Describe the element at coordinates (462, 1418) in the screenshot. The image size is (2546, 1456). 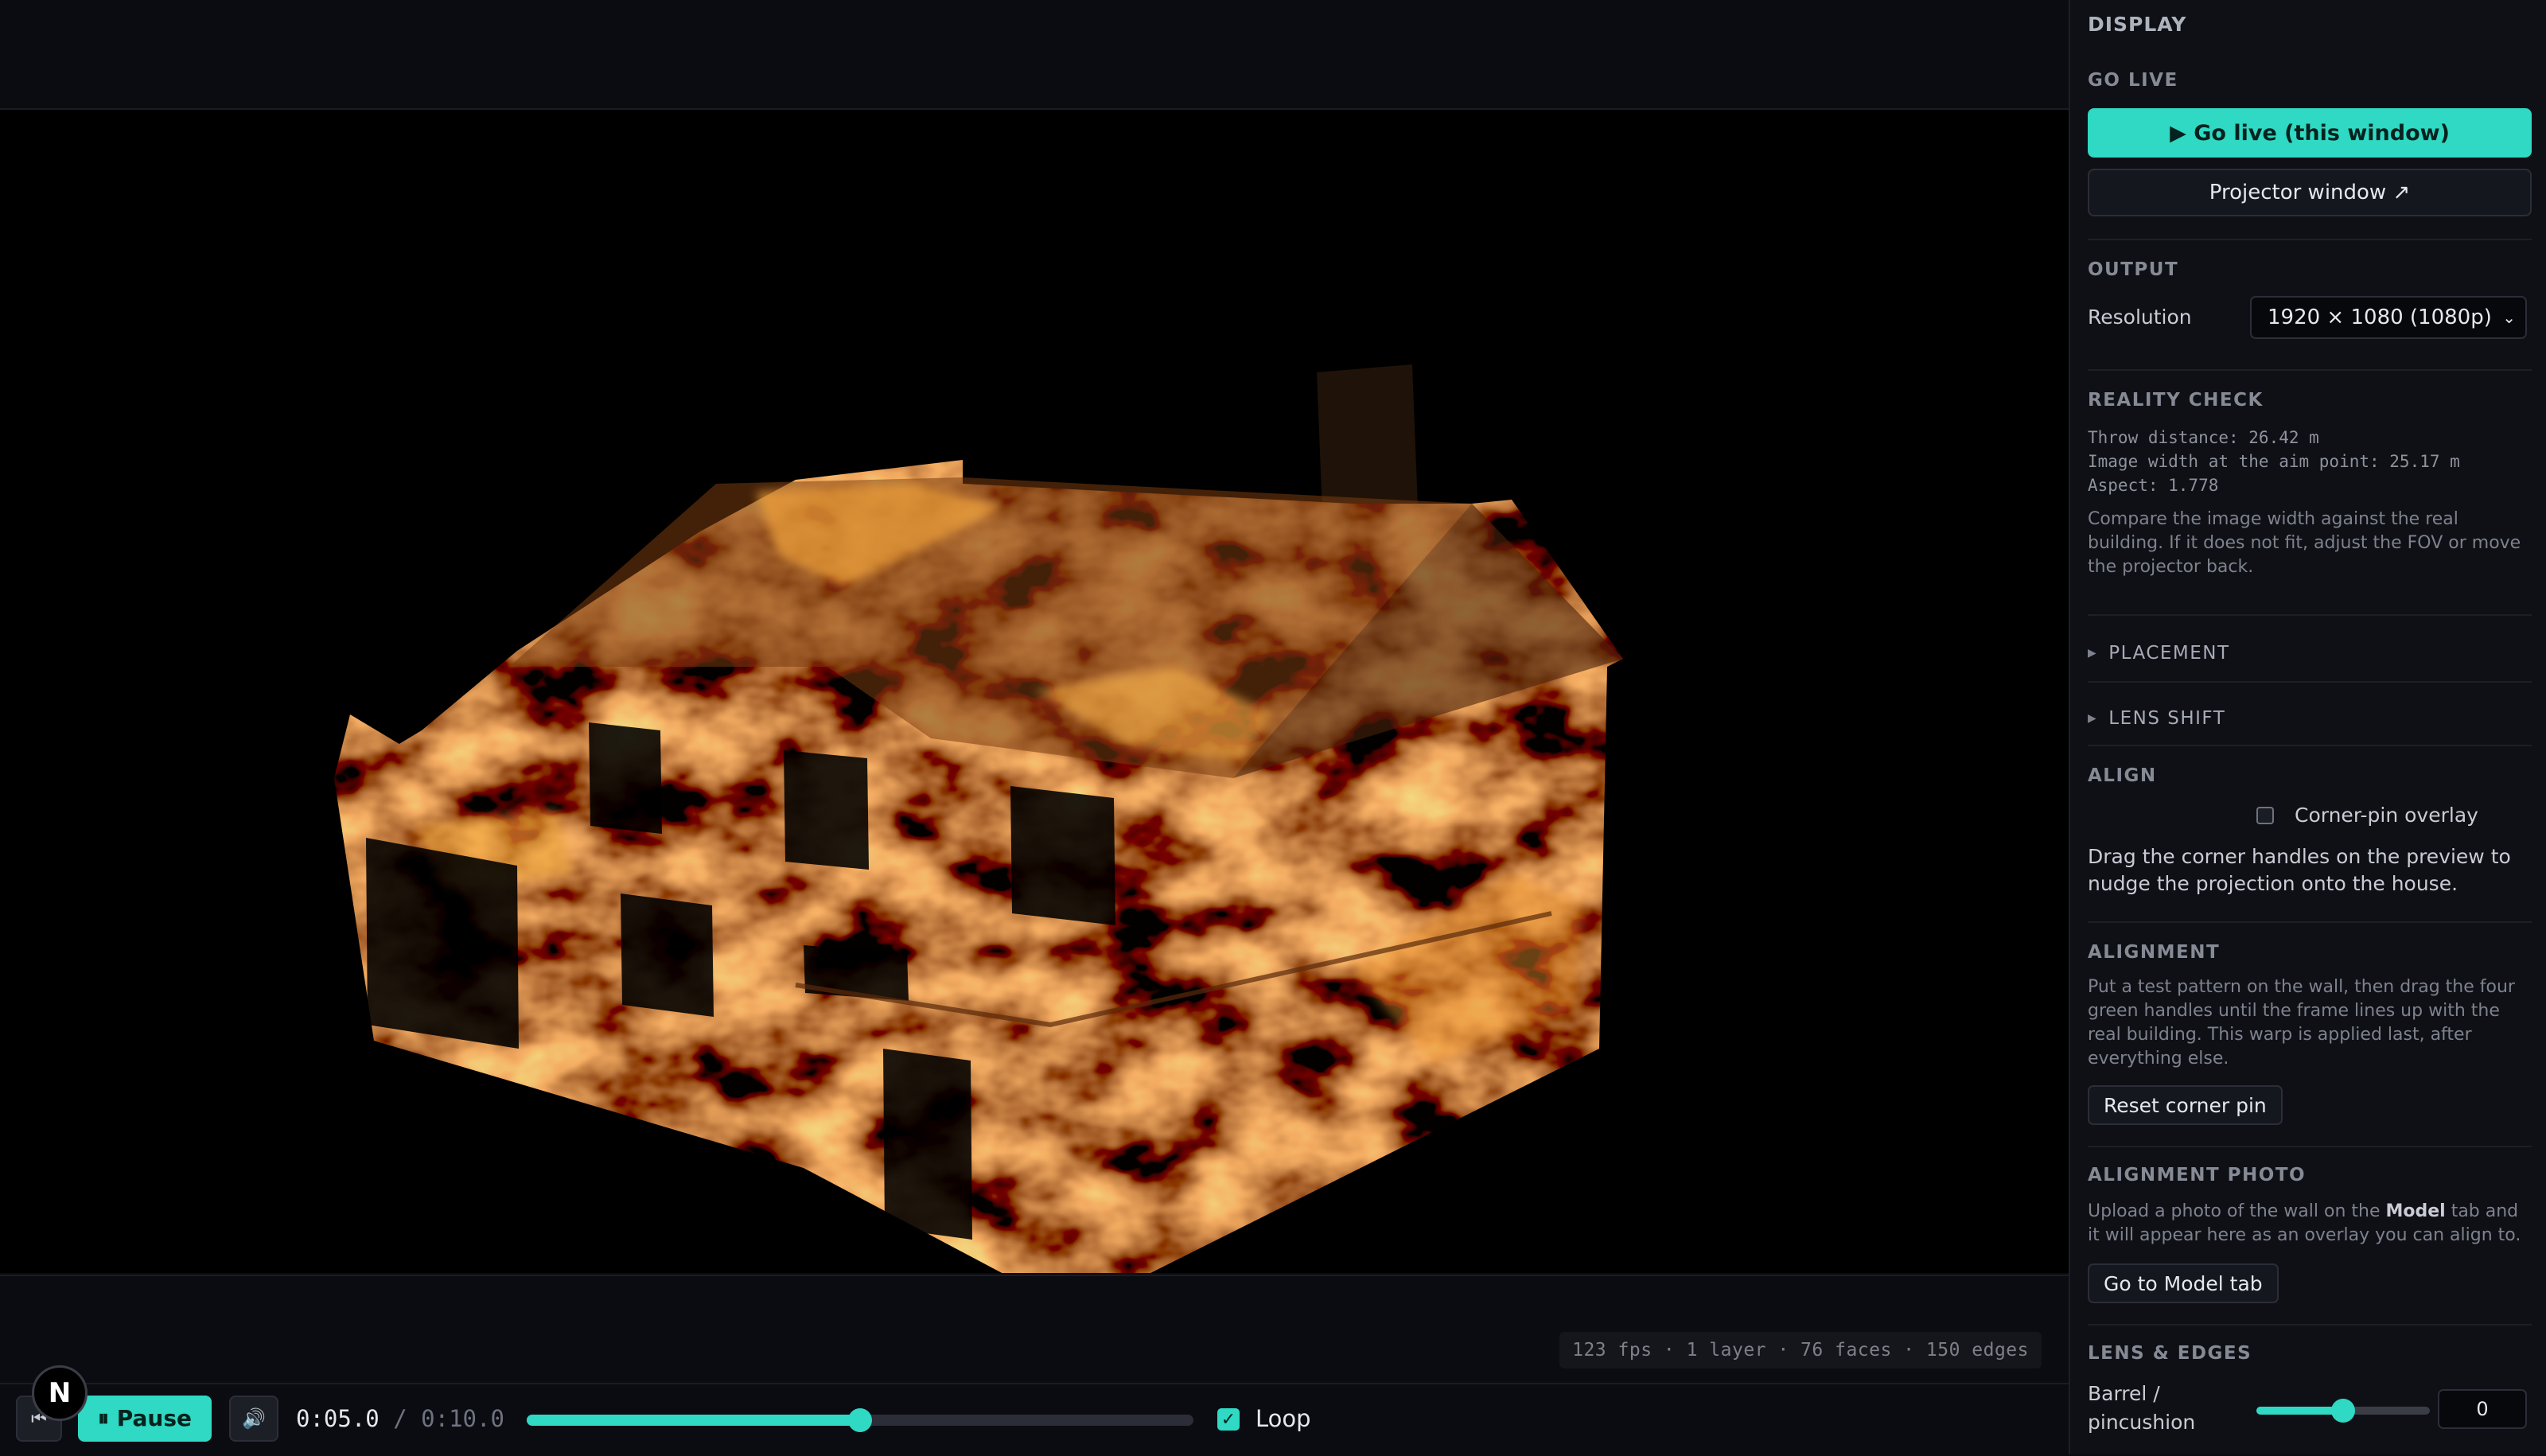
I see `time-duration: 0:10.0` at that location.